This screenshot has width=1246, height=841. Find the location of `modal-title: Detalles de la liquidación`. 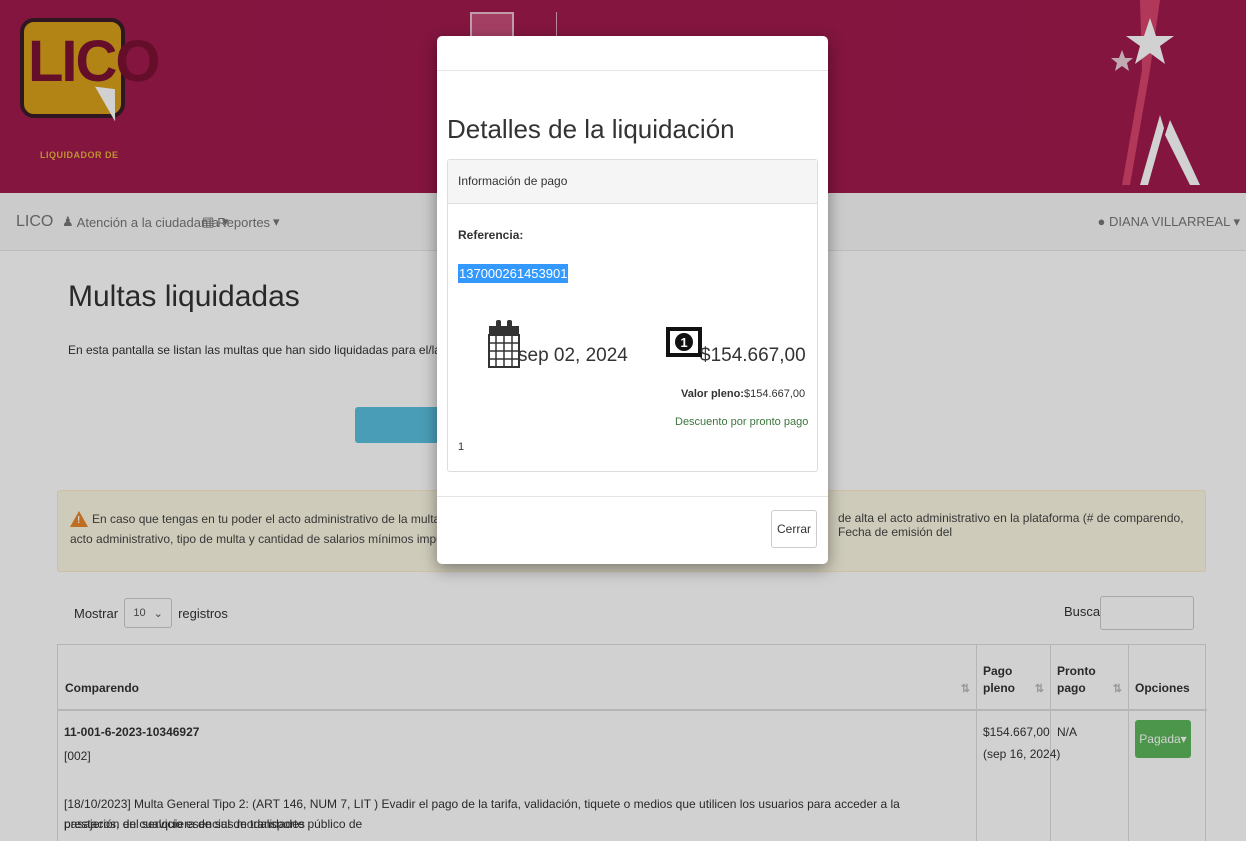

modal-title: Detalles de la liquidación is located at coordinates (591, 129).